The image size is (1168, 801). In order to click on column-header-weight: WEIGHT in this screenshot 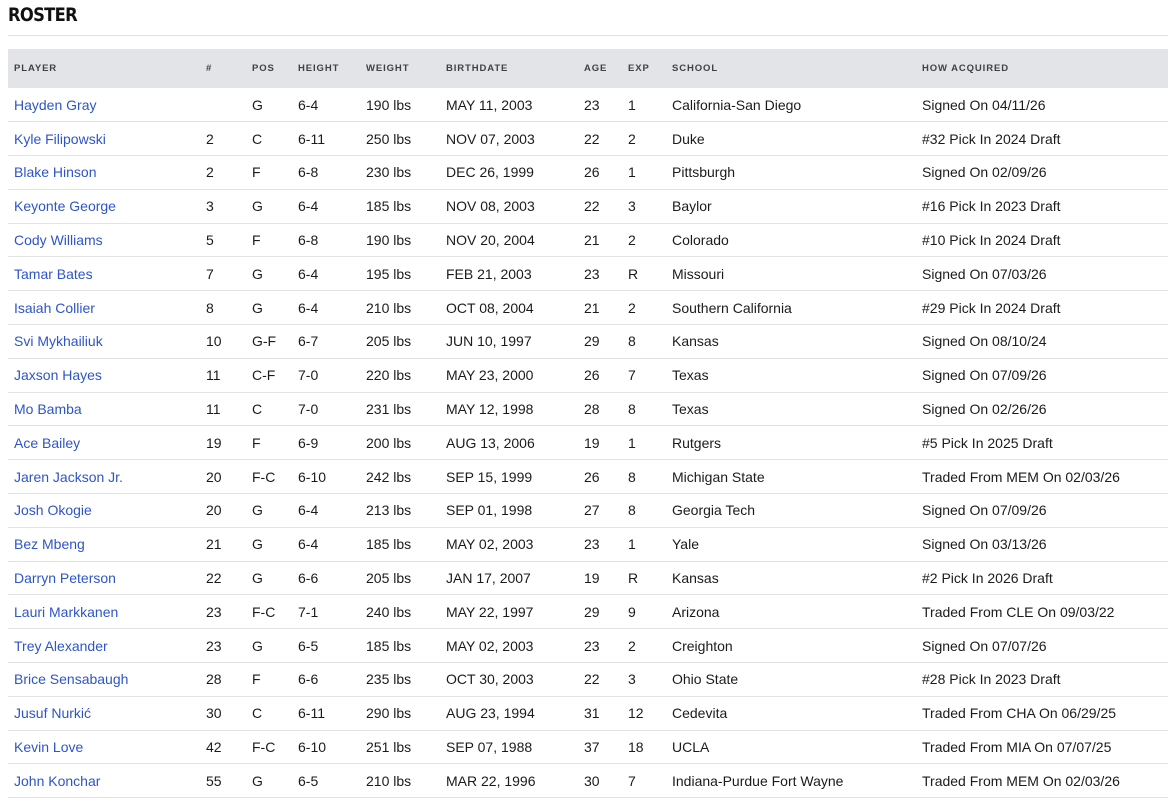, I will do `click(400, 68)`.